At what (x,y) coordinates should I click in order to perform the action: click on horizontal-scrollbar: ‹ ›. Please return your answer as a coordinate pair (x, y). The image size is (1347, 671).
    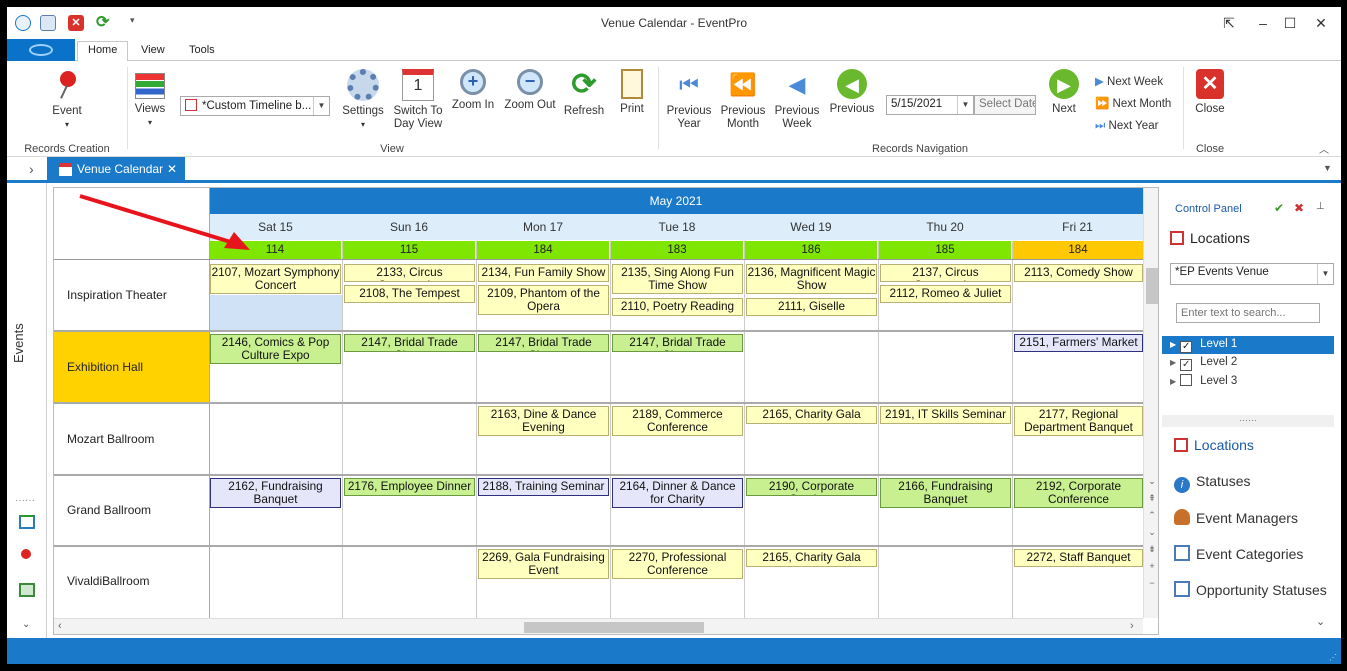
    Looking at the image, I should click on (598, 626).